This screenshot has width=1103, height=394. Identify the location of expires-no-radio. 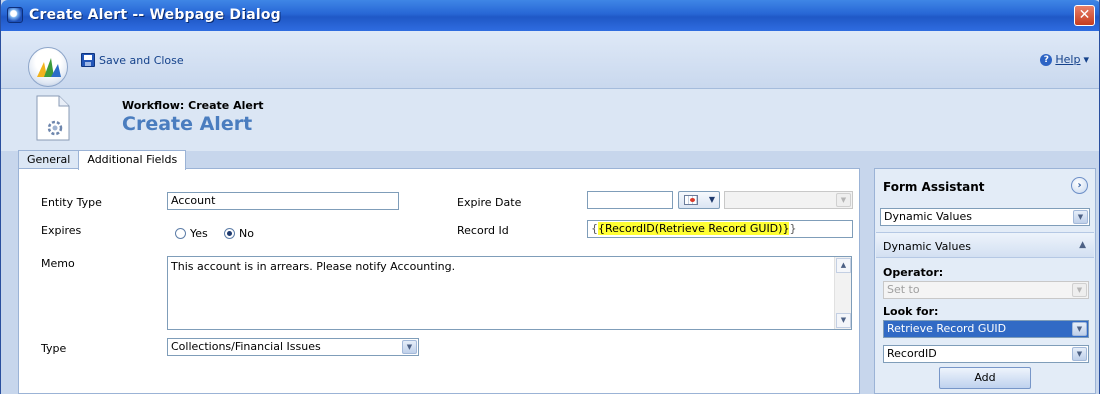
(229, 233).